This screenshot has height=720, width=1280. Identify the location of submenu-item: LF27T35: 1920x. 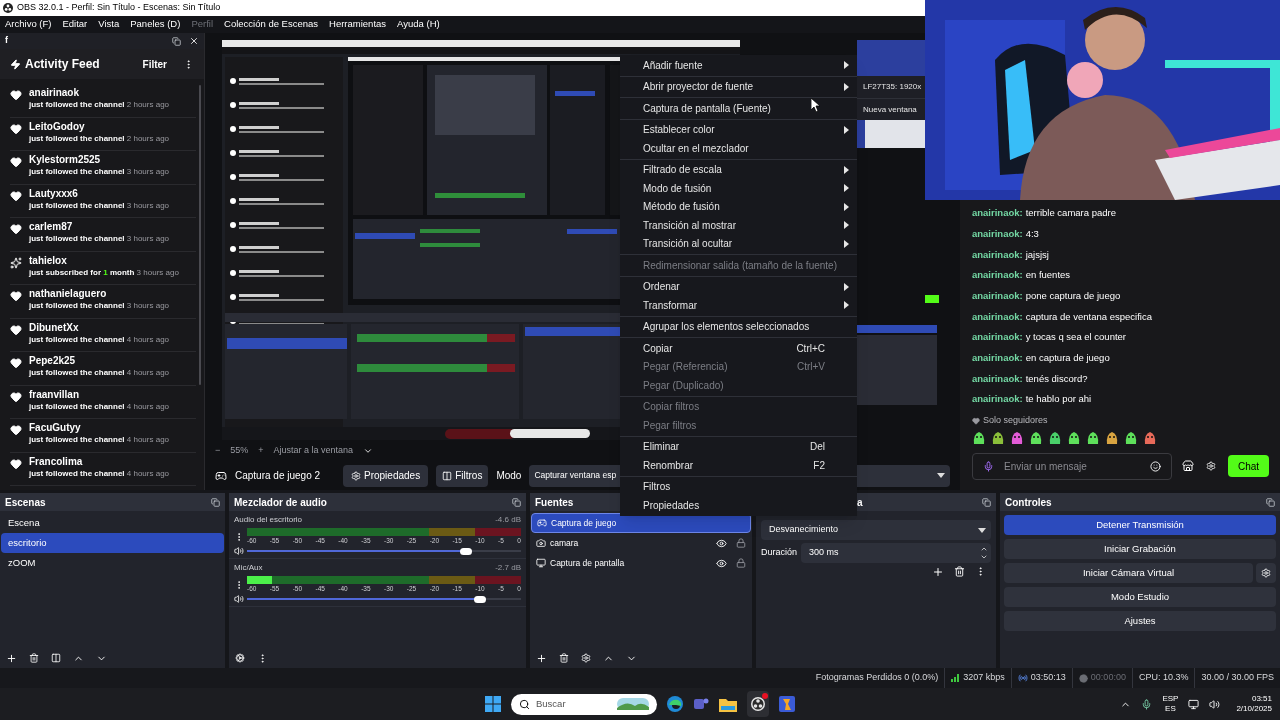
(891, 87).